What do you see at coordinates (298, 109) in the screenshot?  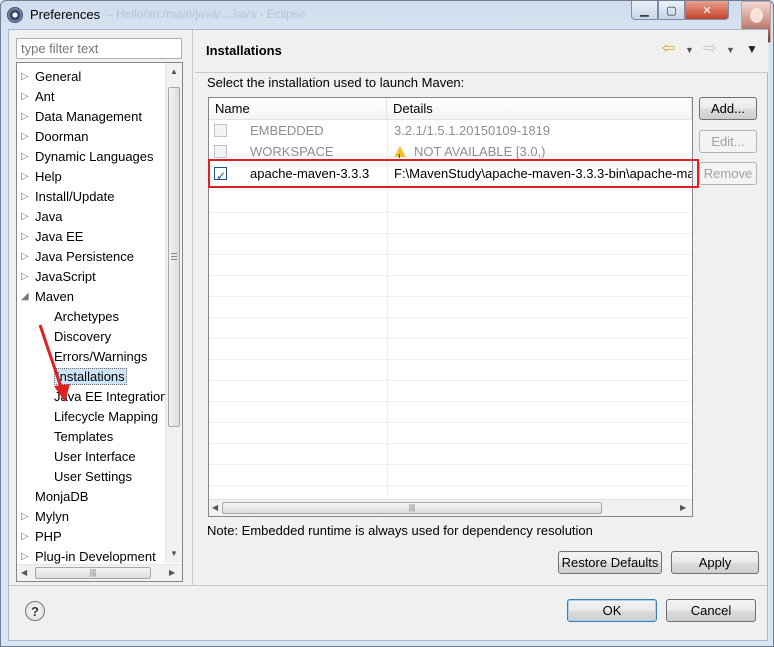 I see `column-header-name: Name` at bounding box center [298, 109].